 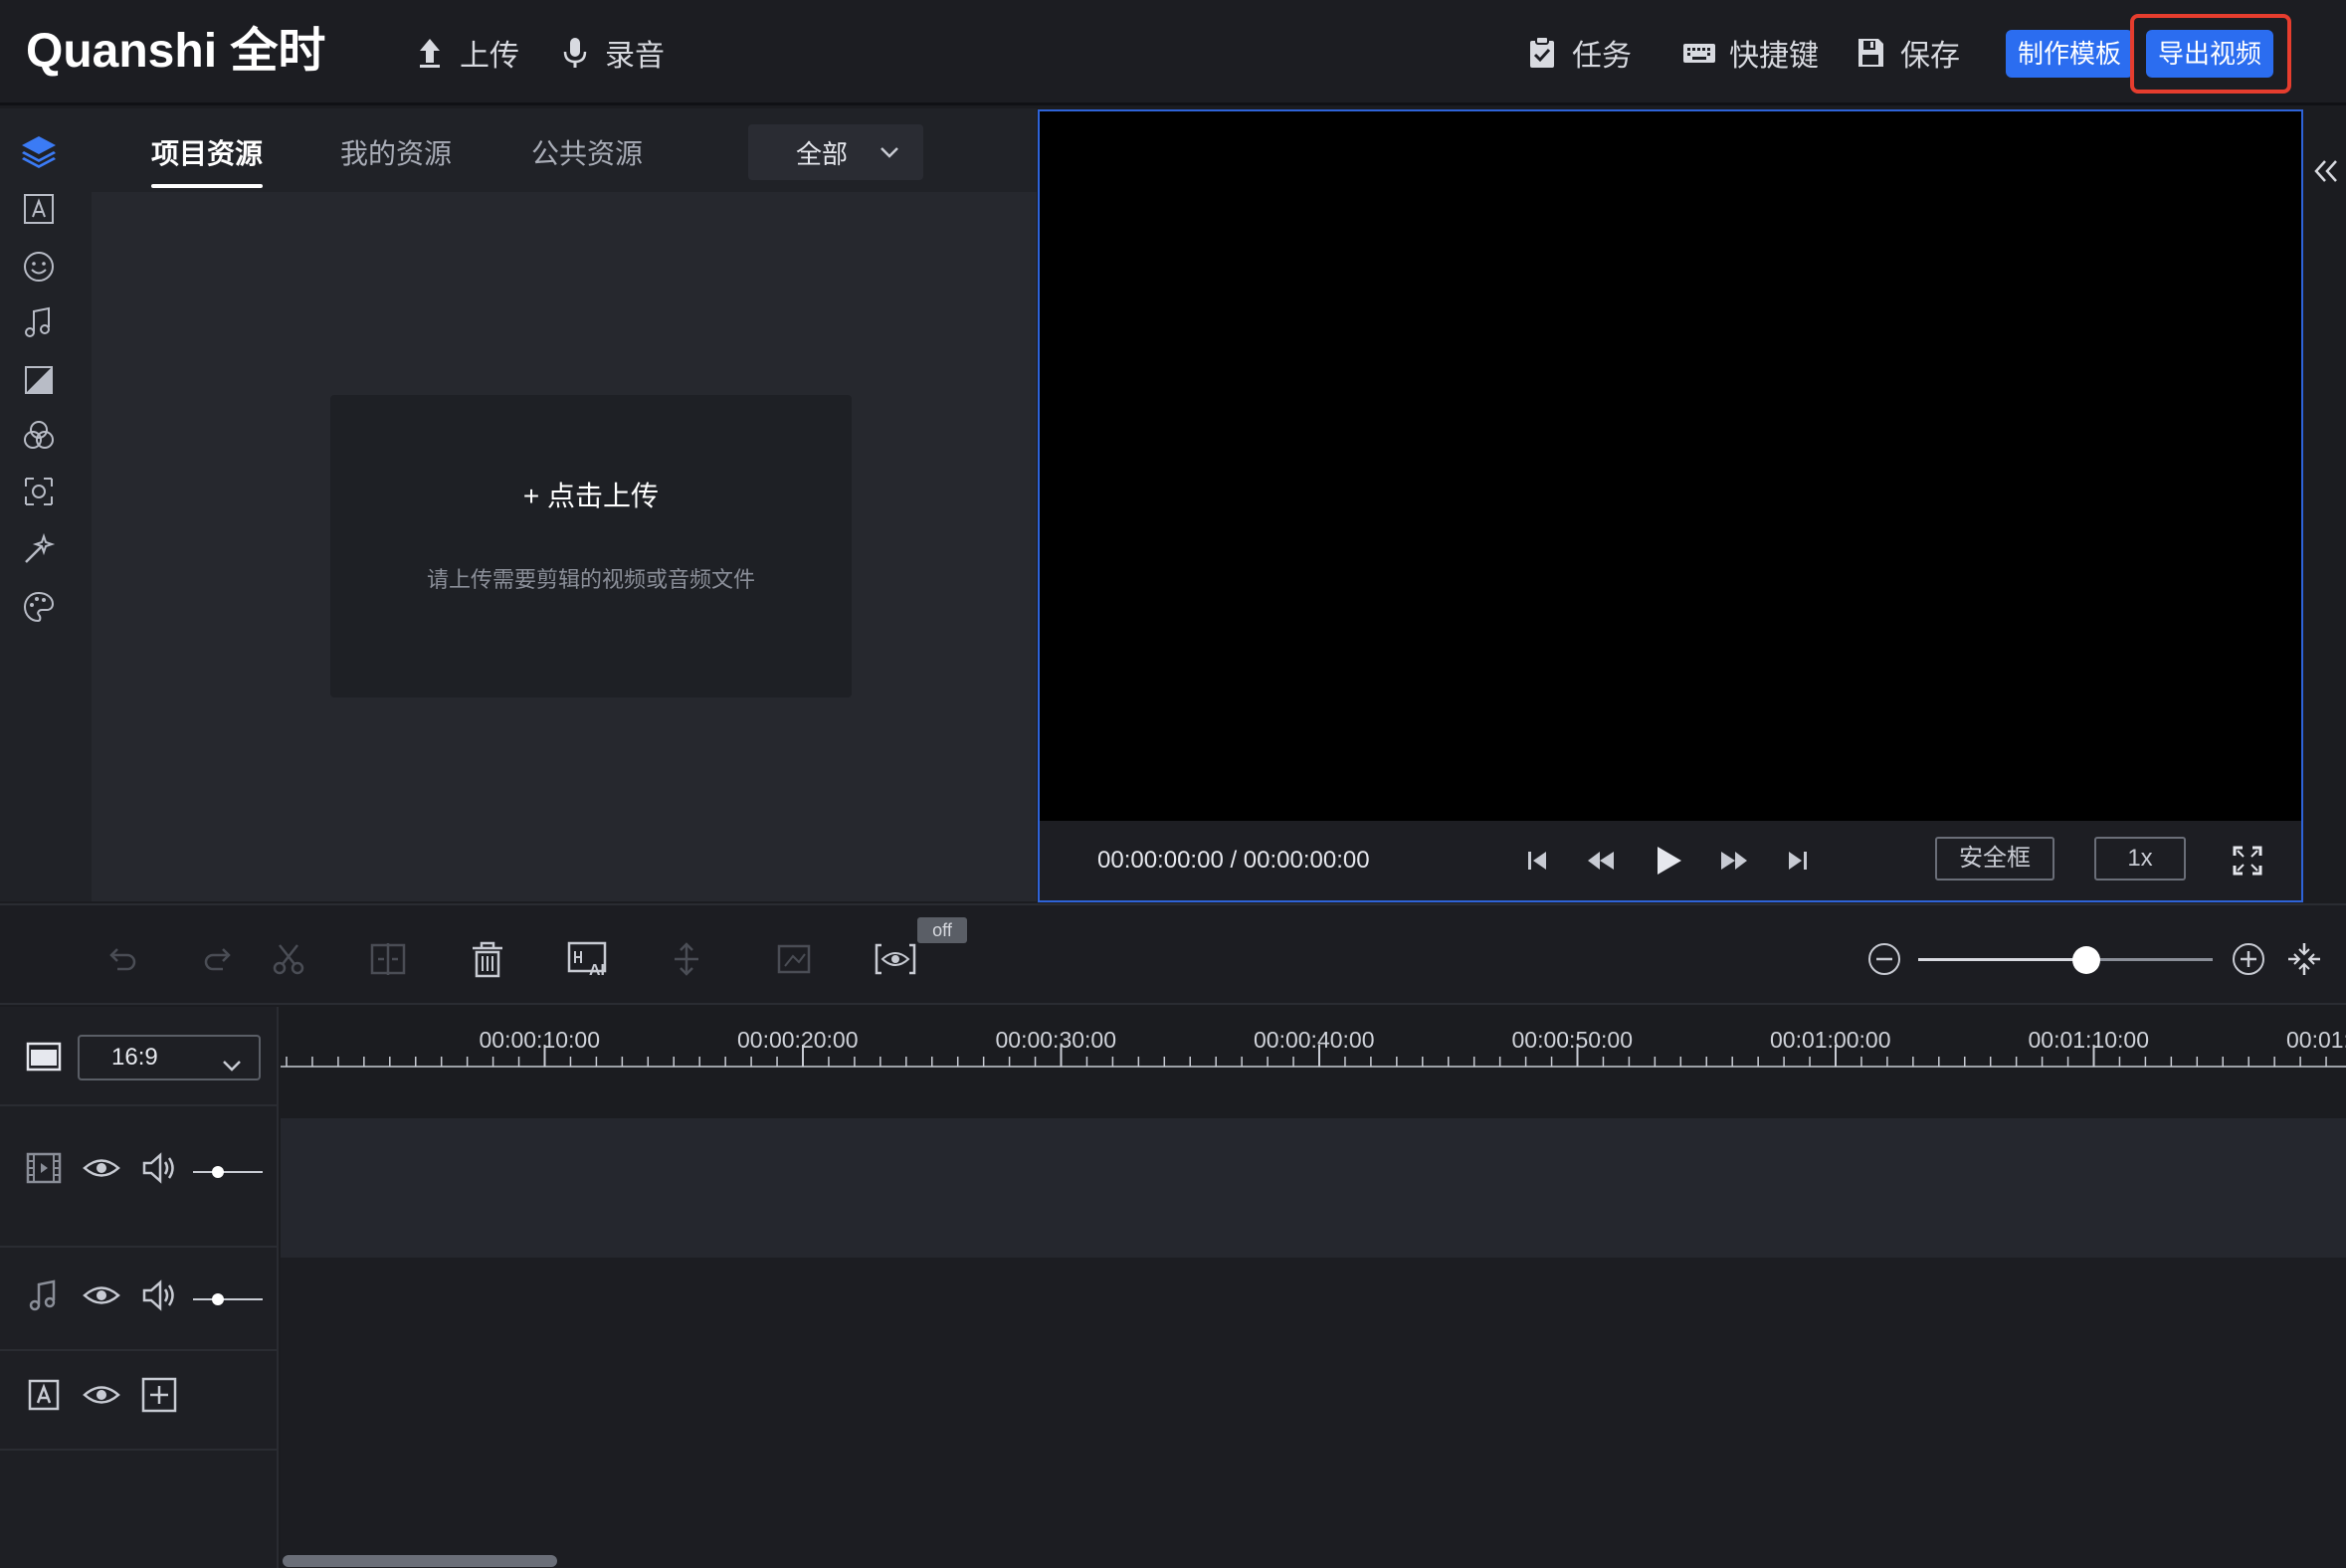 What do you see at coordinates (1734, 861) in the screenshot?
I see `step-forward-button` at bounding box center [1734, 861].